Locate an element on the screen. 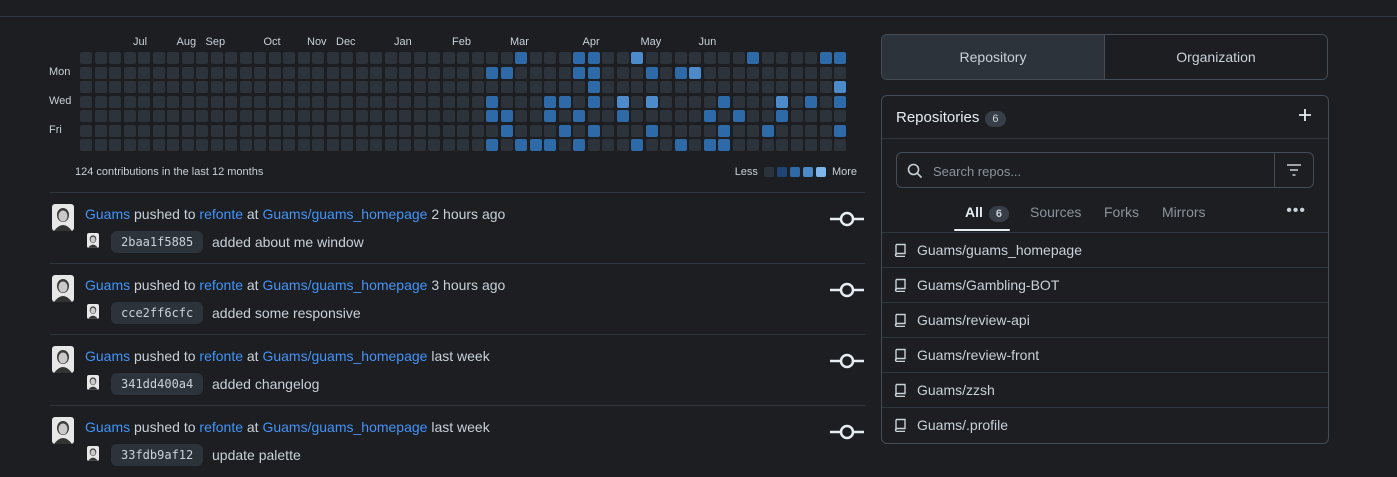 This screenshot has width=1397, height=477. branch-link: refonte is located at coordinates (221, 285).